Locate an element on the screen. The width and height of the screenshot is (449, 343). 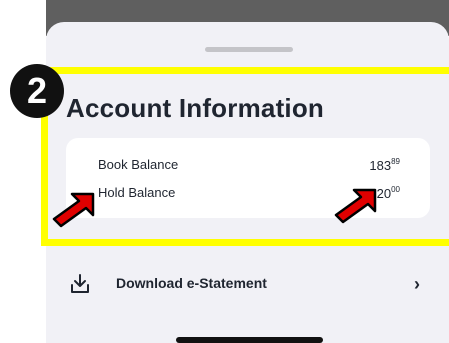
account-information-title: Account Information is located at coordinates (195, 108).